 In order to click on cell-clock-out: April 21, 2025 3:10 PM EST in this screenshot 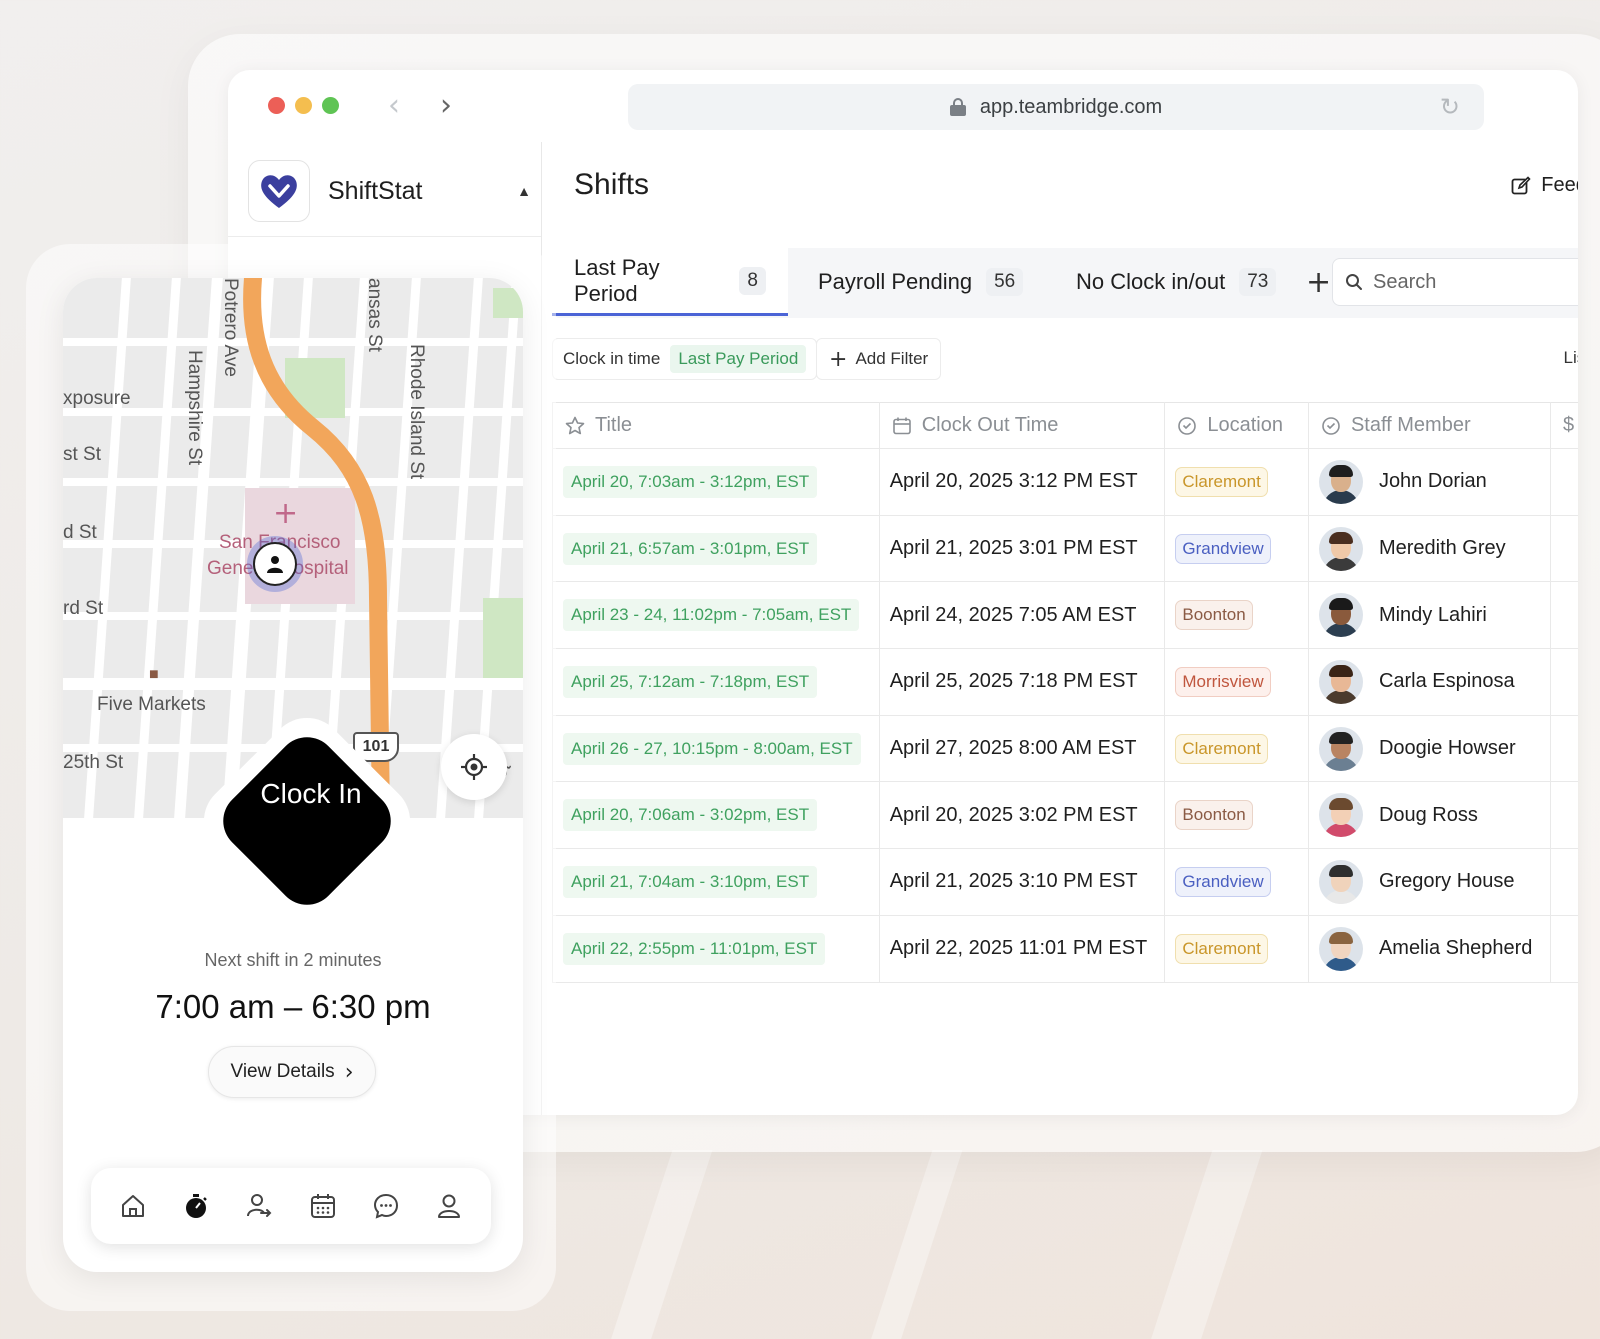, I will do `click(1022, 882)`.